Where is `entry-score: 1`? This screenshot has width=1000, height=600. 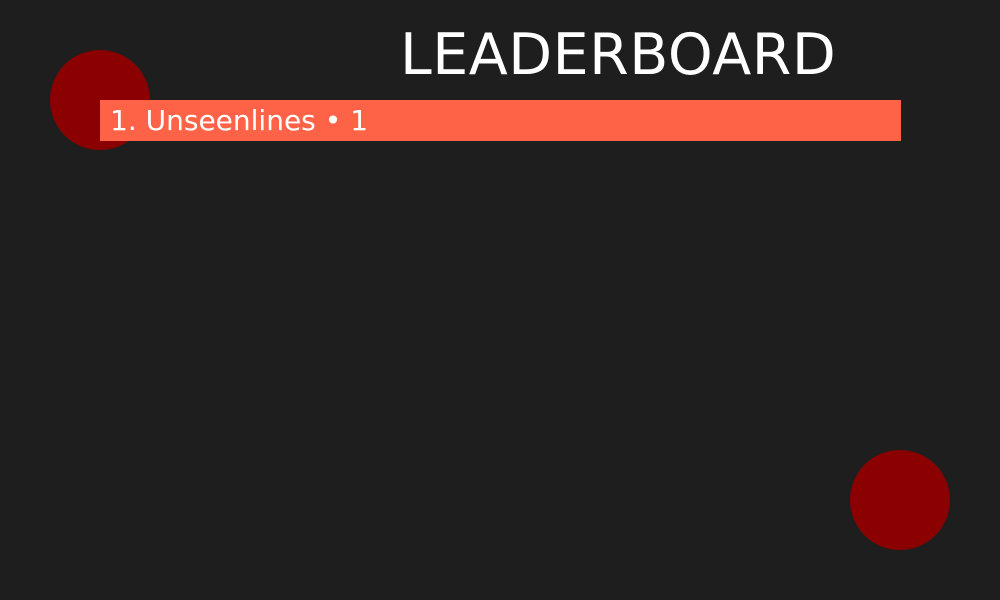
entry-score: 1 is located at coordinates (359, 120).